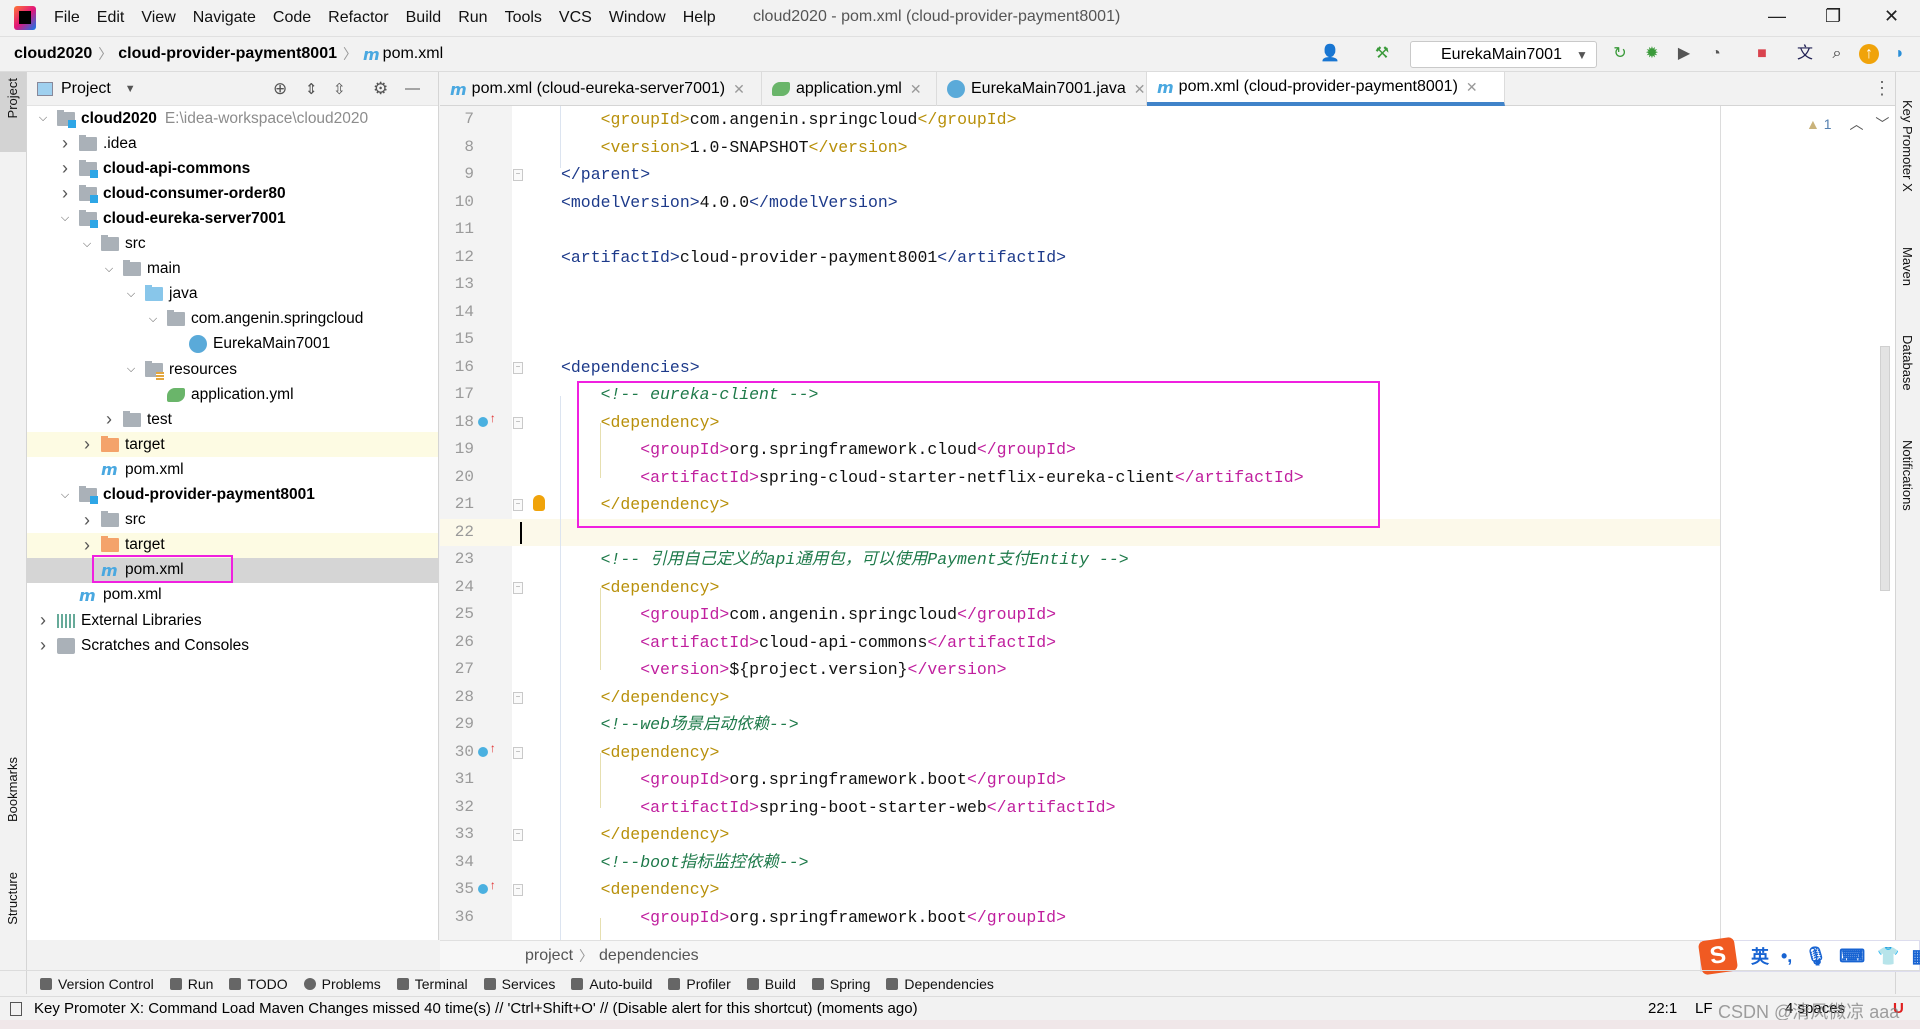 The width and height of the screenshot is (1920, 1029). Describe the element at coordinates (258, 984) in the screenshot. I see `toolwindow-todo: TODO` at that location.